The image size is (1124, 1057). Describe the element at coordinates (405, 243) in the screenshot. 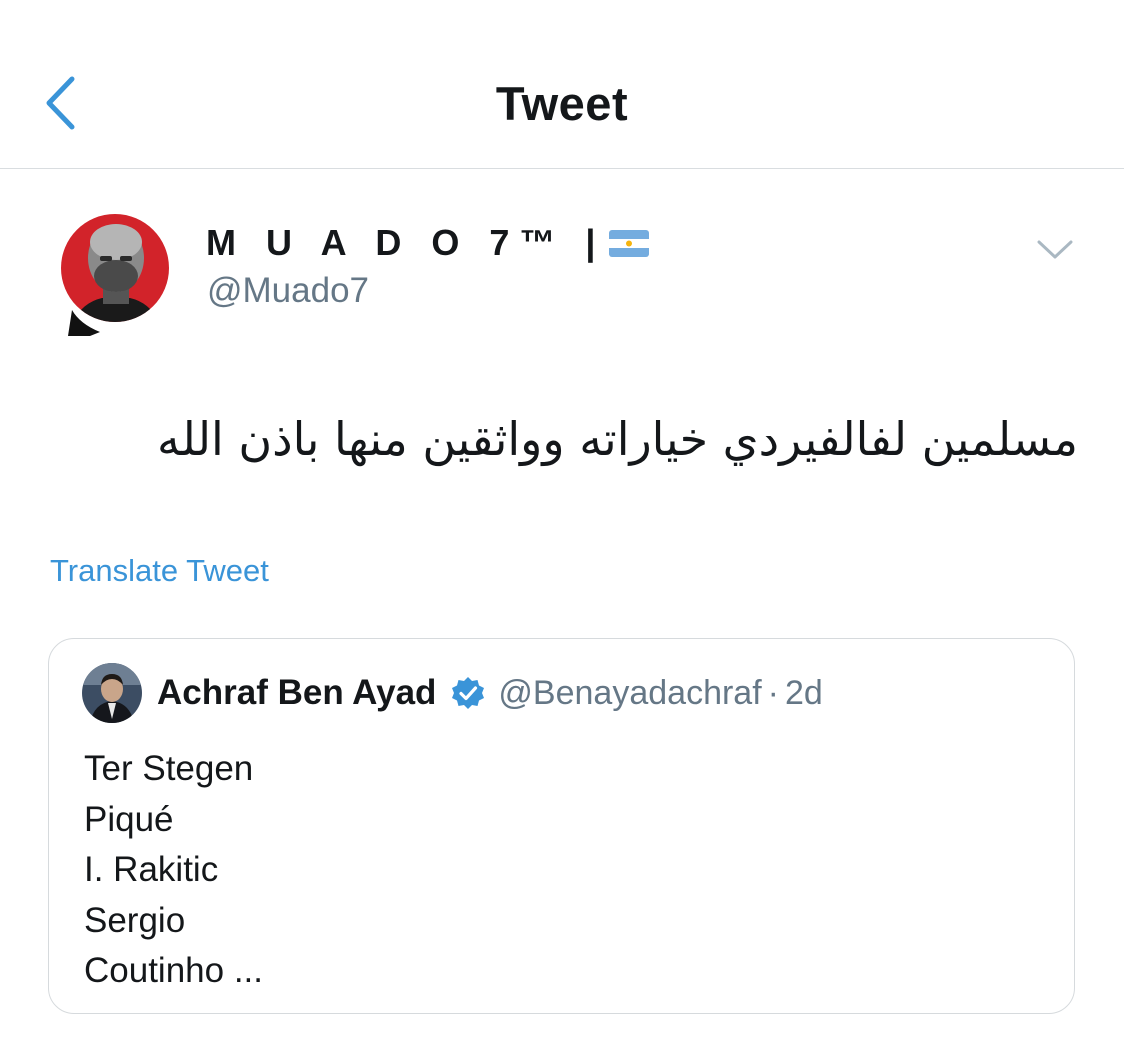

I see `author-display-name: M U A D O 7™ |` at that location.